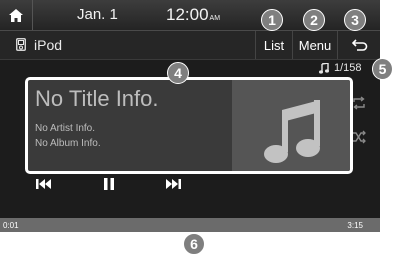  What do you see at coordinates (97, 14) in the screenshot?
I see `date-display: Jan. 1` at bounding box center [97, 14].